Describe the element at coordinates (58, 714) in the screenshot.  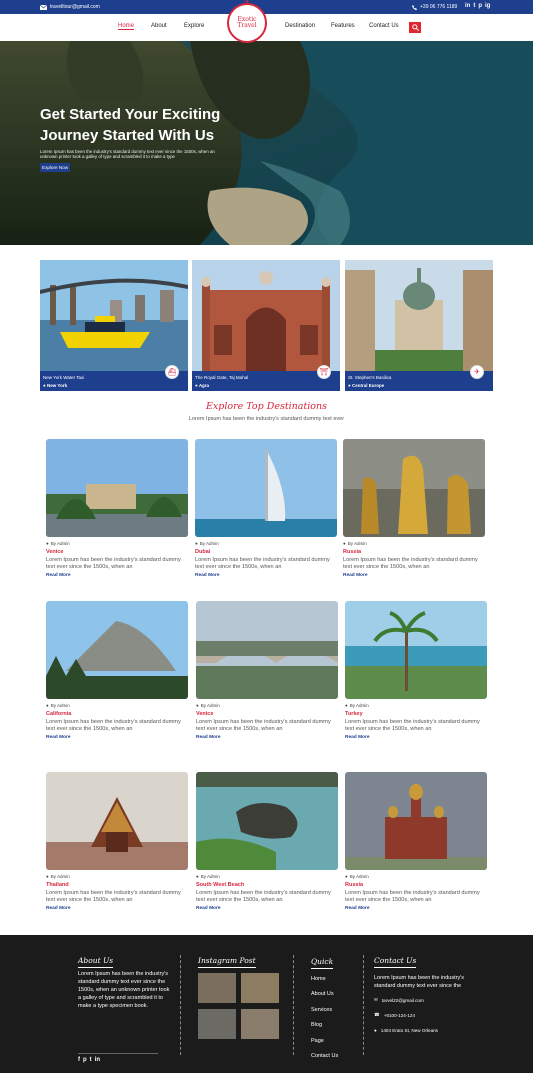
I see `card-place: California` at that location.